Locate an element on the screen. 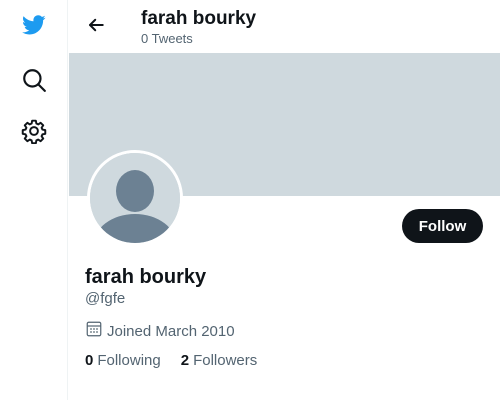  following-label: Following is located at coordinates (129, 360).